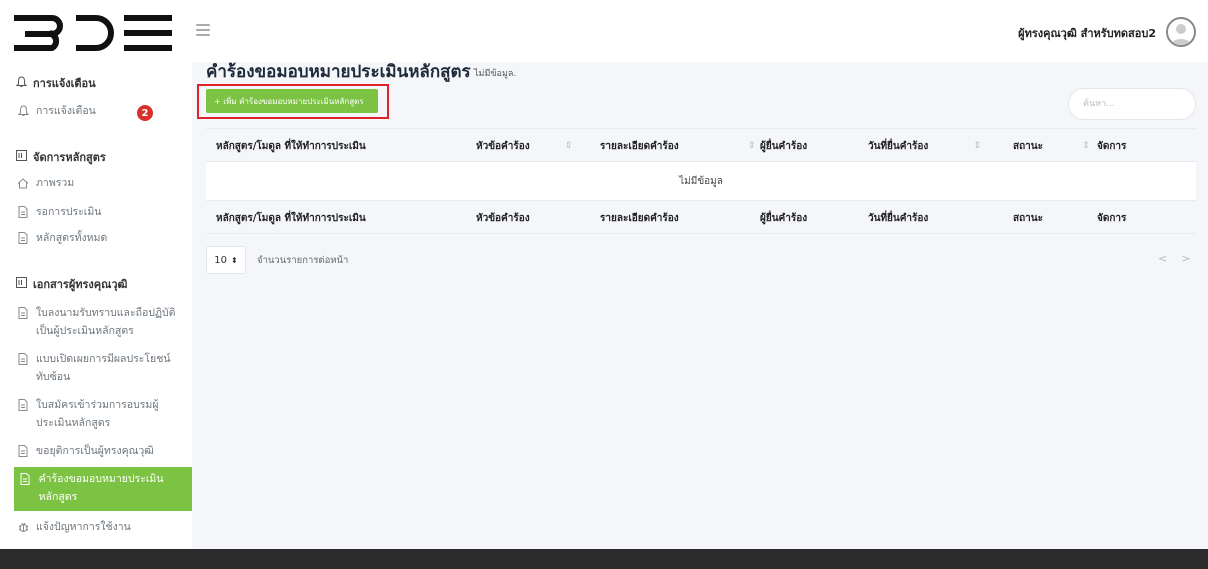 This screenshot has width=1208, height=569. I want to click on footer-submit-date: วันที่ยื่นคำร้อง, so click(898, 218).